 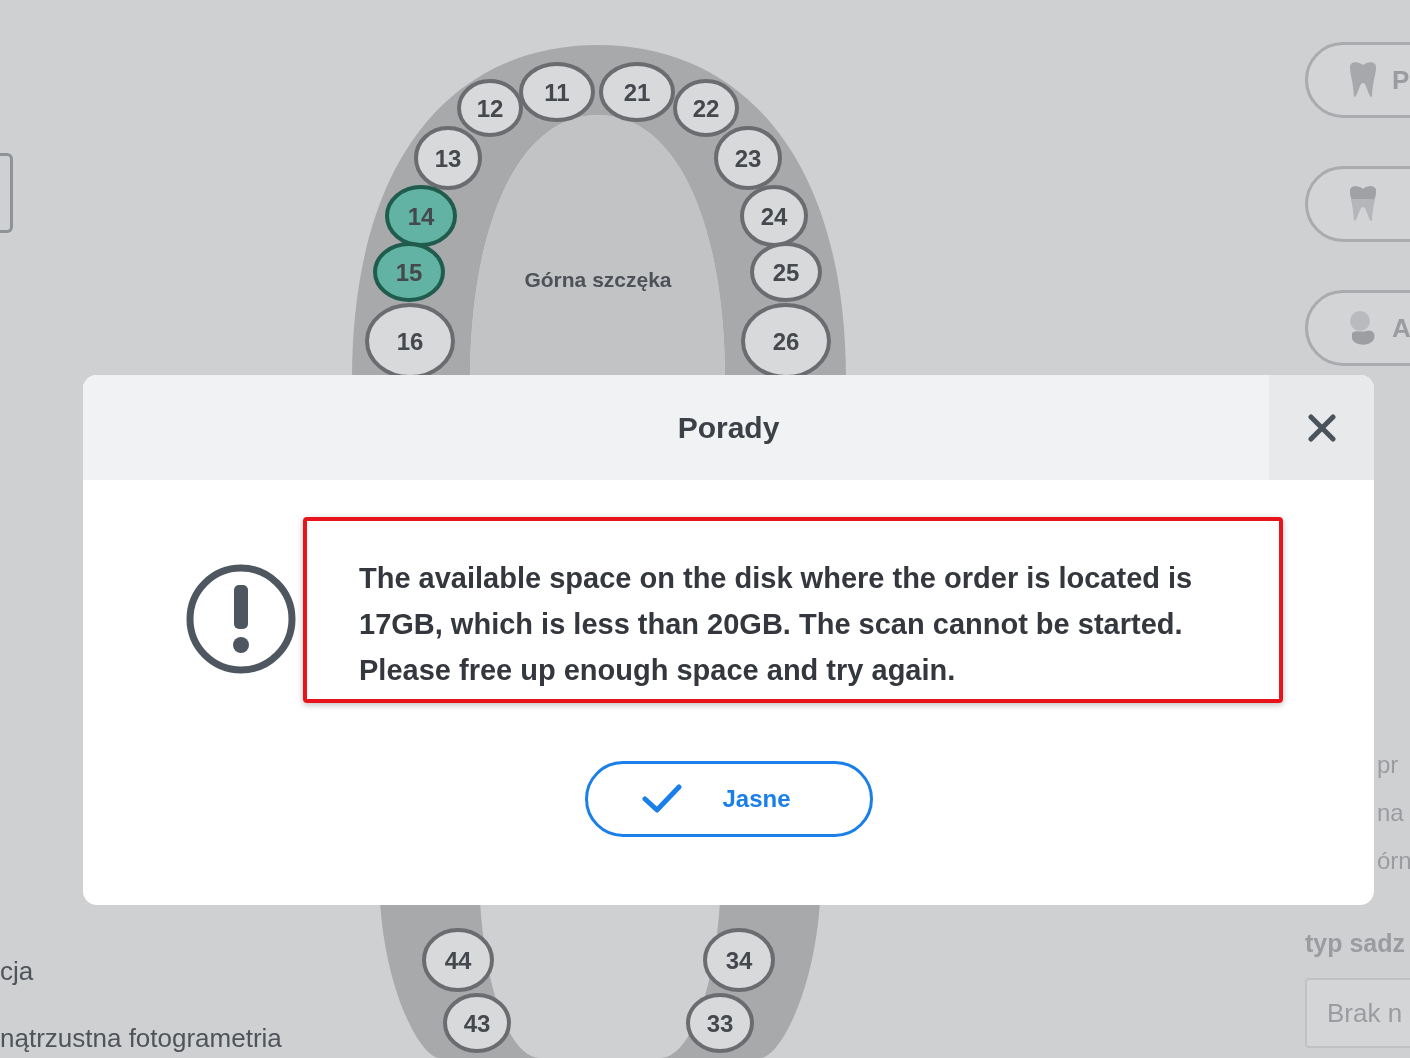 I want to click on option-label: nątrzustna fotogrametria, so click(x=141, y=1038).